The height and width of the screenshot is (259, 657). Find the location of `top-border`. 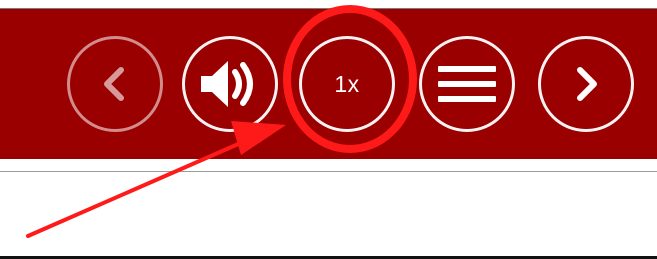

top-border is located at coordinates (328, 4).